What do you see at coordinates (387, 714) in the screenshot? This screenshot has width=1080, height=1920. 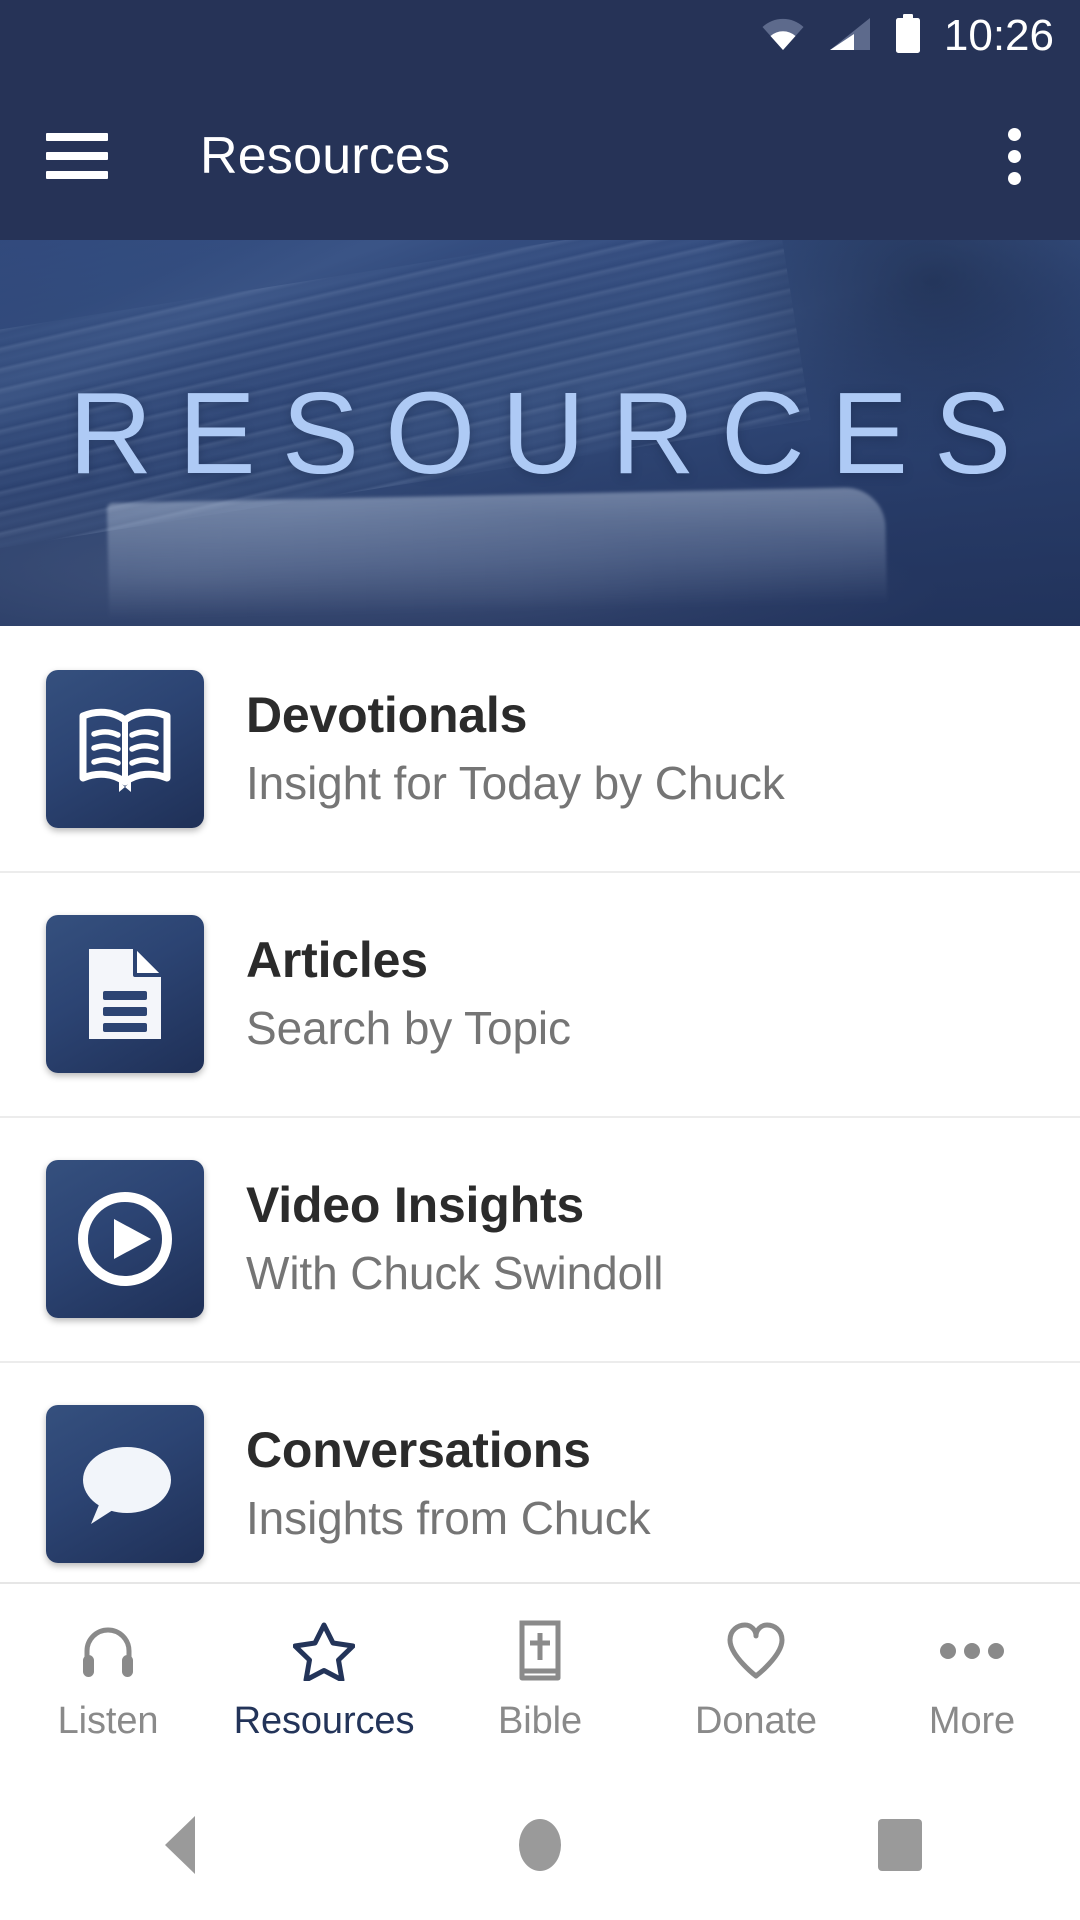 I see `list-item-title: Devotionals` at bounding box center [387, 714].